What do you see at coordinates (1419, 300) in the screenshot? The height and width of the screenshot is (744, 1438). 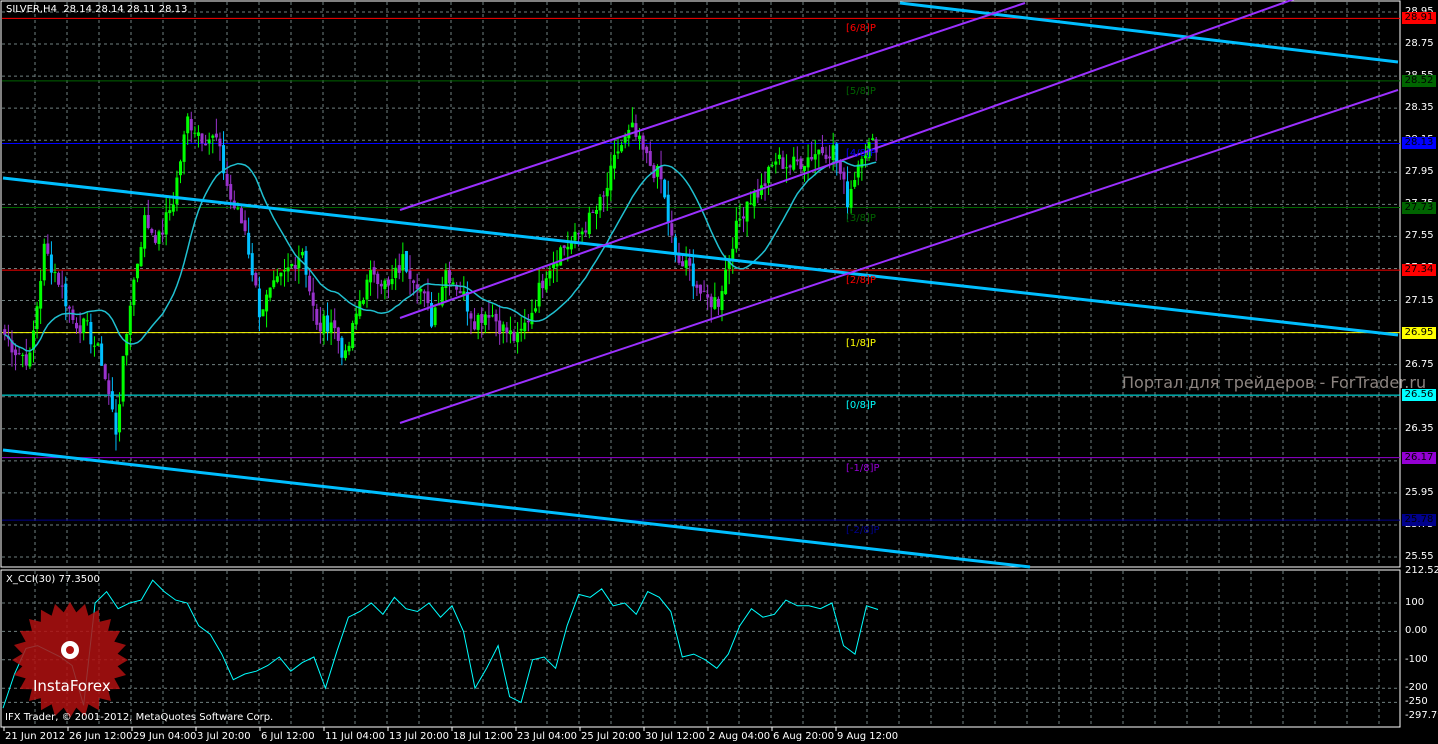 I see `price-tick-label: 27.15` at bounding box center [1419, 300].